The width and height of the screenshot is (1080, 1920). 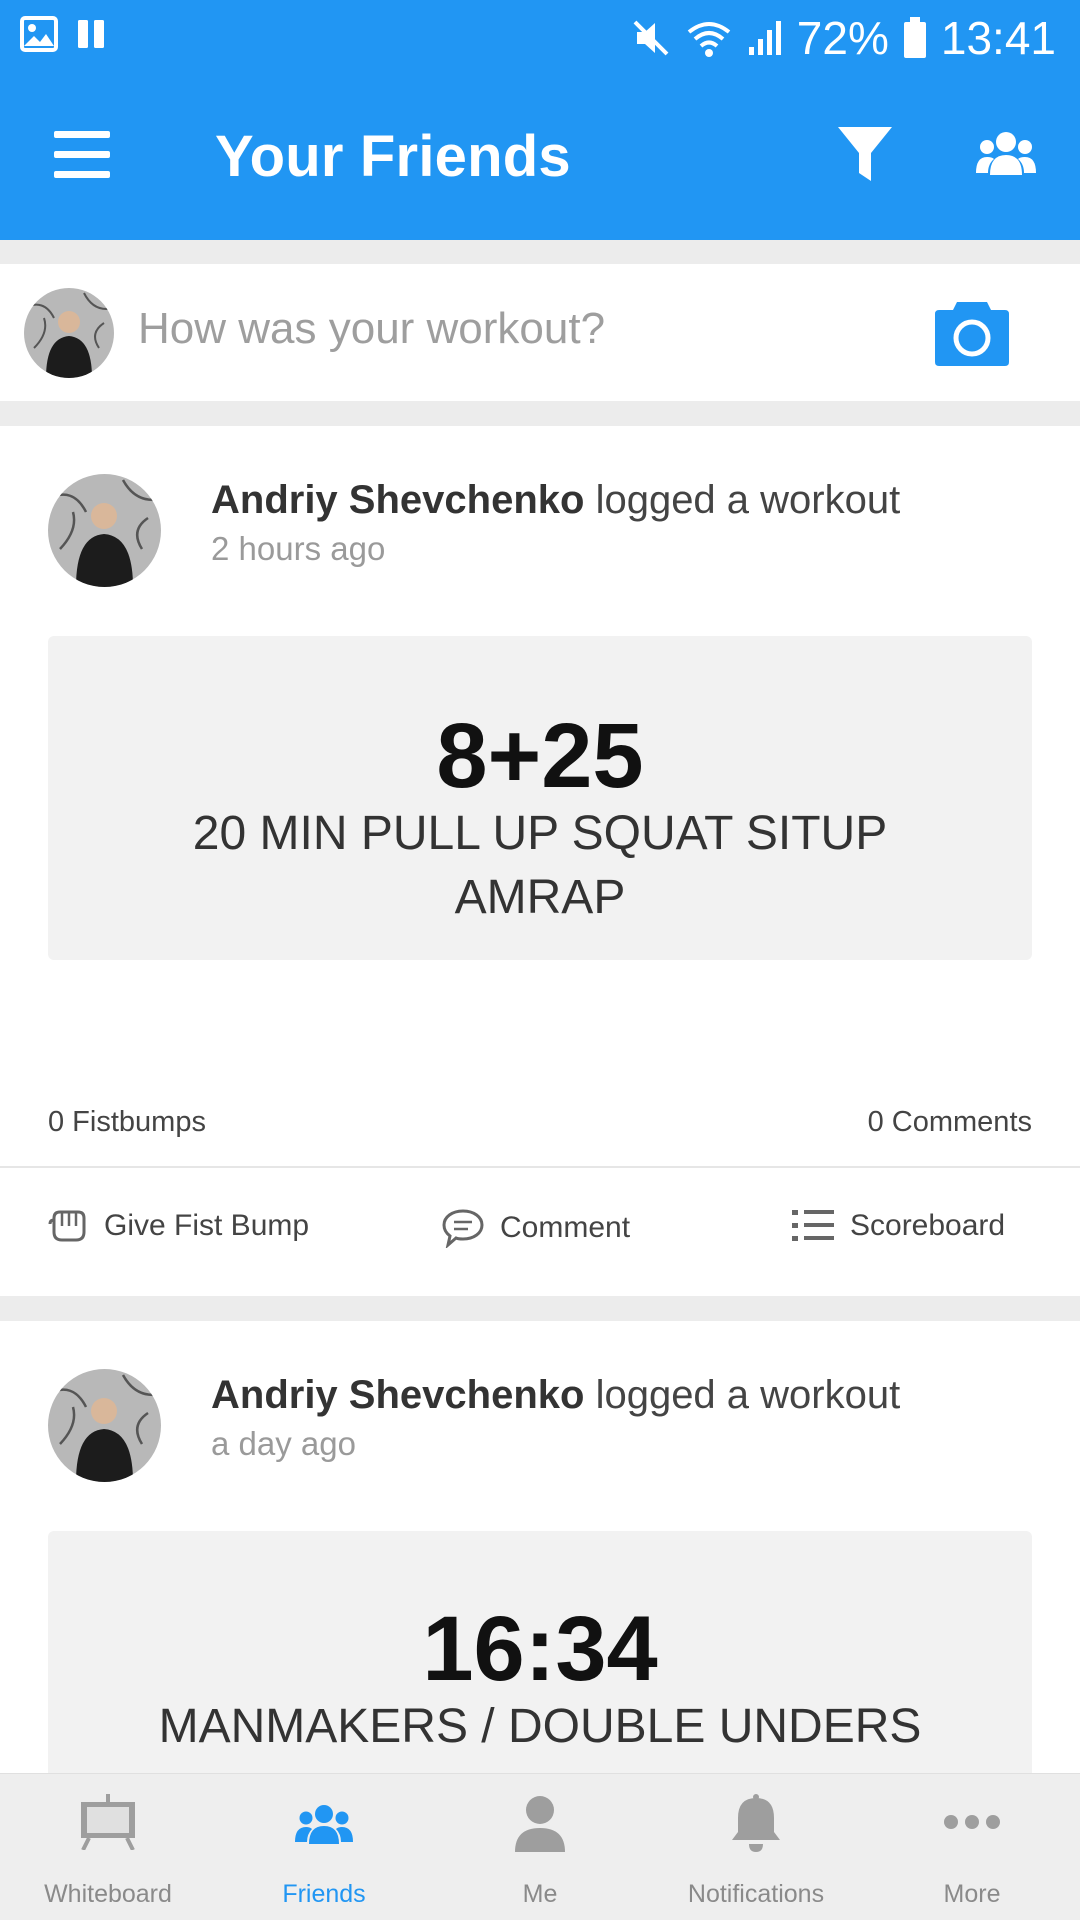 I want to click on person-icon, so click(x=540, y=1824).